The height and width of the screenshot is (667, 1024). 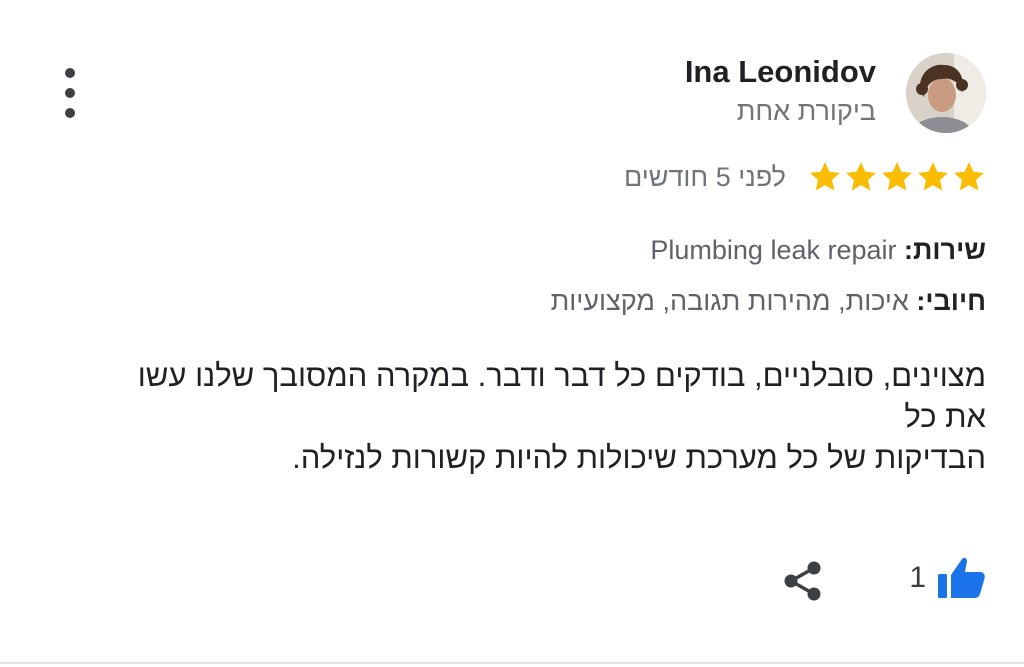 I want to click on share-icon, so click(x=803, y=581).